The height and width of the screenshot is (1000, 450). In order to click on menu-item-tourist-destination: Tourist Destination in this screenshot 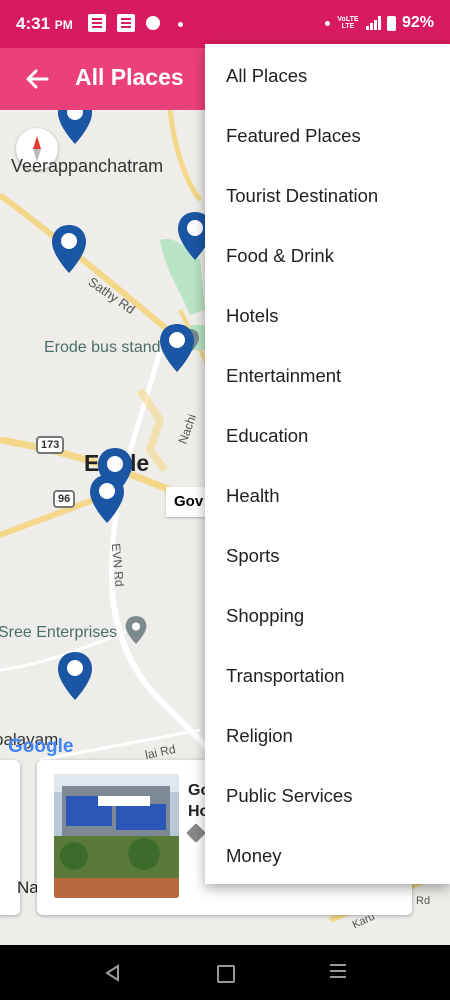, I will do `click(327, 194)`.